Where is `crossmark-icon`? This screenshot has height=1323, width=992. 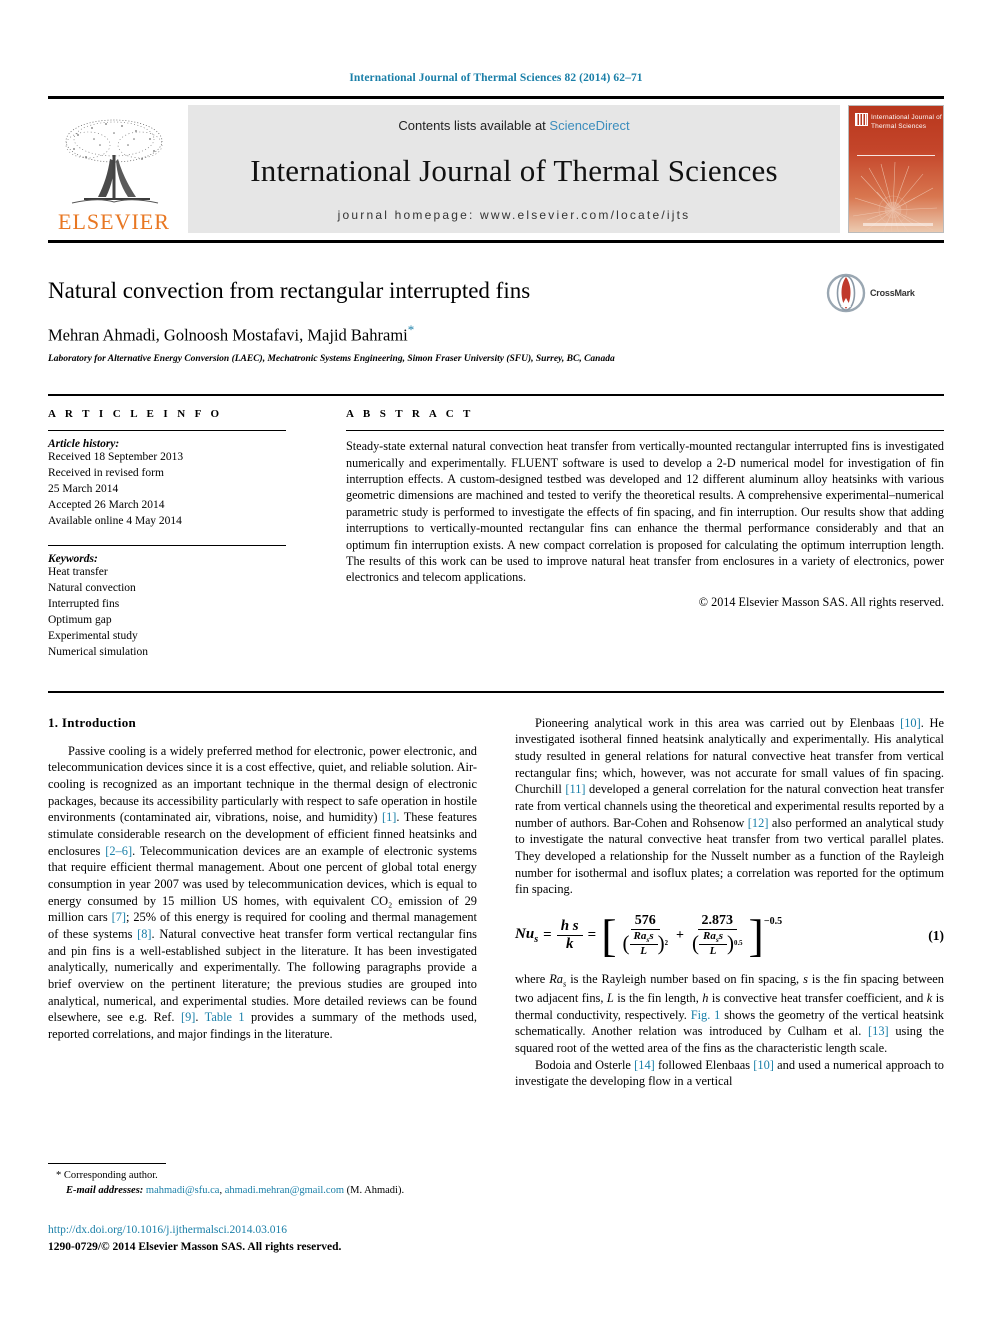
crossmark-icon is located at coordinates (846, 293).